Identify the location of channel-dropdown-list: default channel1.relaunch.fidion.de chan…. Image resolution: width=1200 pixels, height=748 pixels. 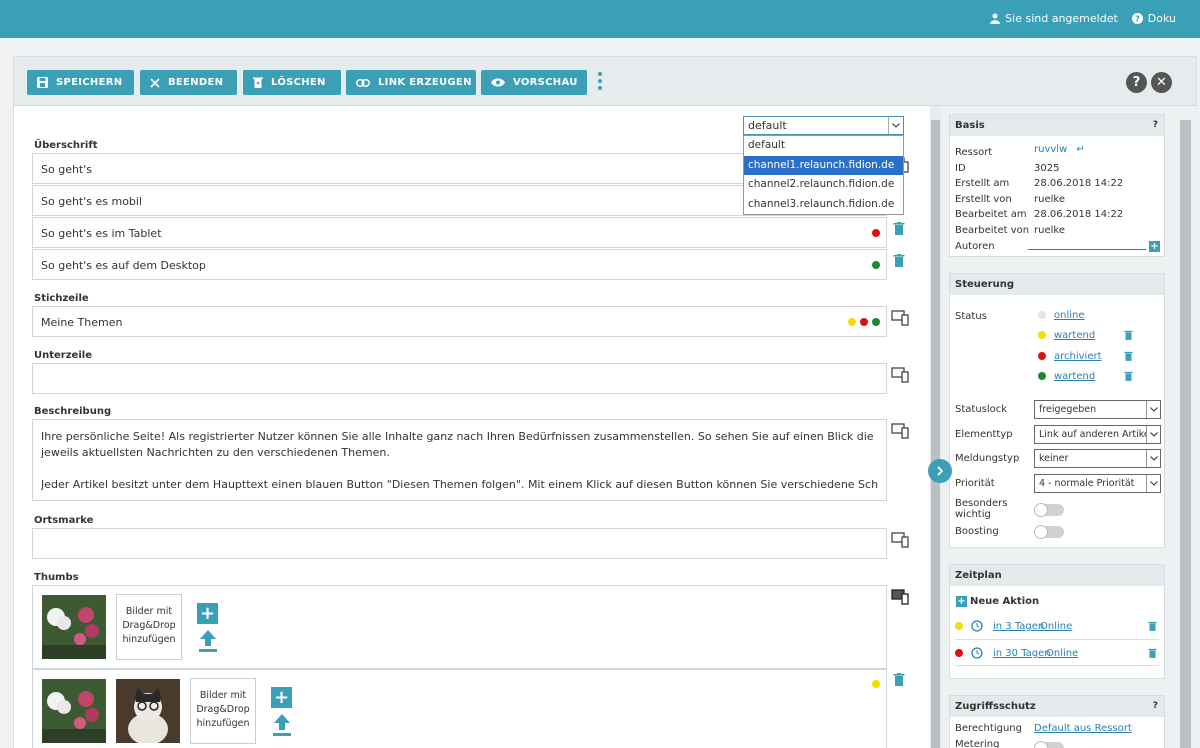
(823, 175).